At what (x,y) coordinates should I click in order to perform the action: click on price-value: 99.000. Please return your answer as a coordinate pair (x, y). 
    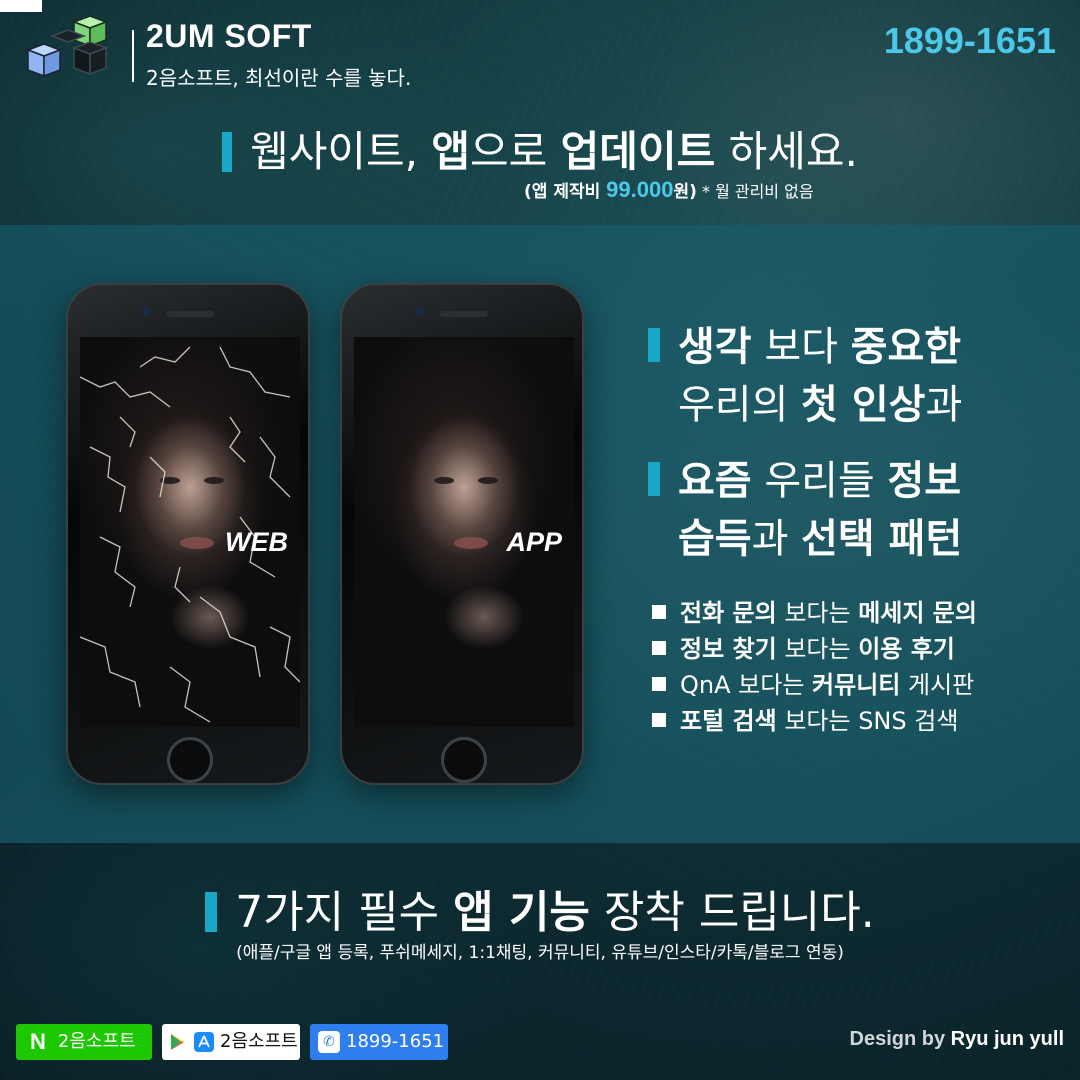
    Looking at the image, I should click on (640, 189).